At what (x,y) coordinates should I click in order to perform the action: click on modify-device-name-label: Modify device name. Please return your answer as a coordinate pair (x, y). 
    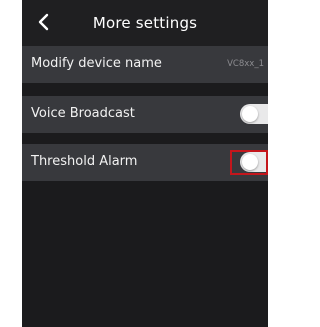
    Looking at the image, I should click on (96, 63).